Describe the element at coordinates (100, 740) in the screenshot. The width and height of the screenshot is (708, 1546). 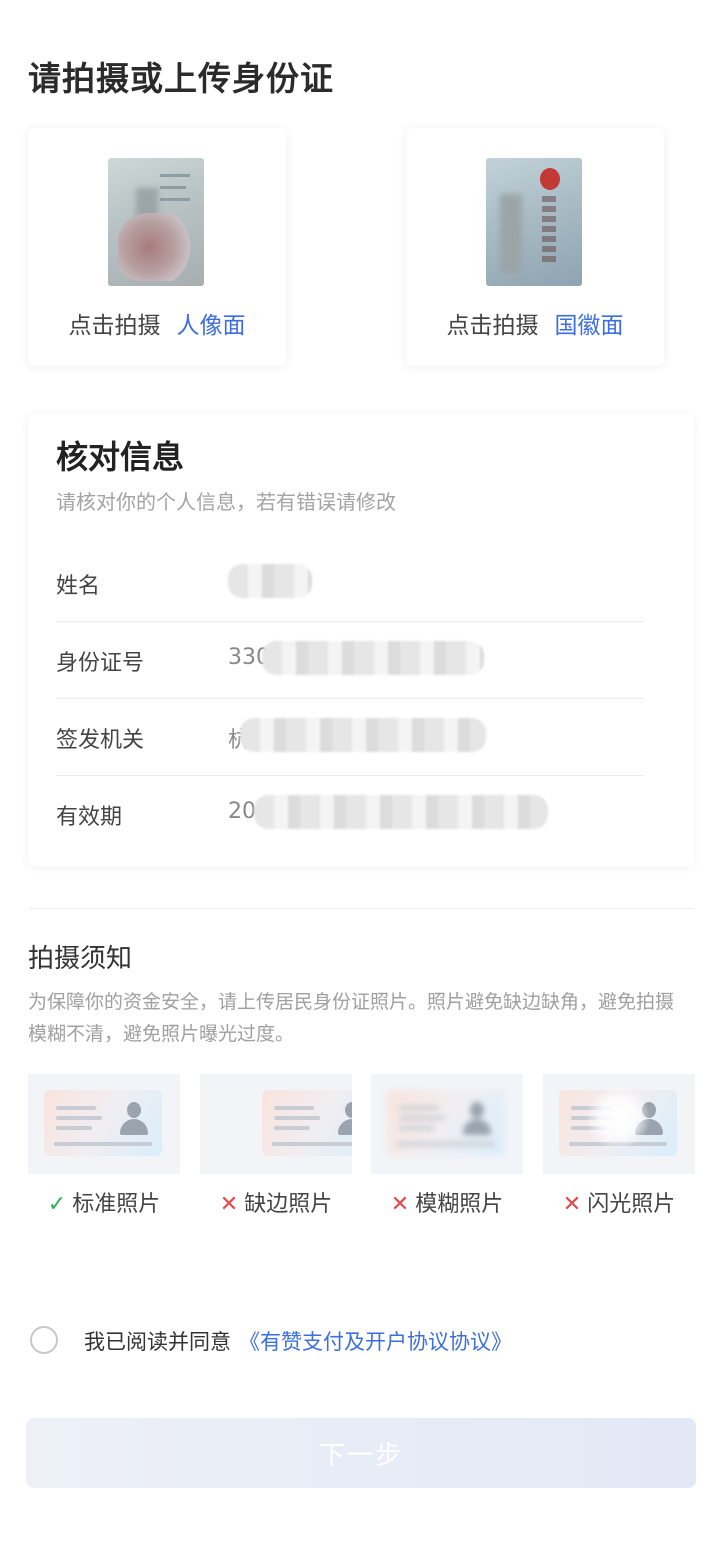
I see `info-label: 签发机关` at that location.